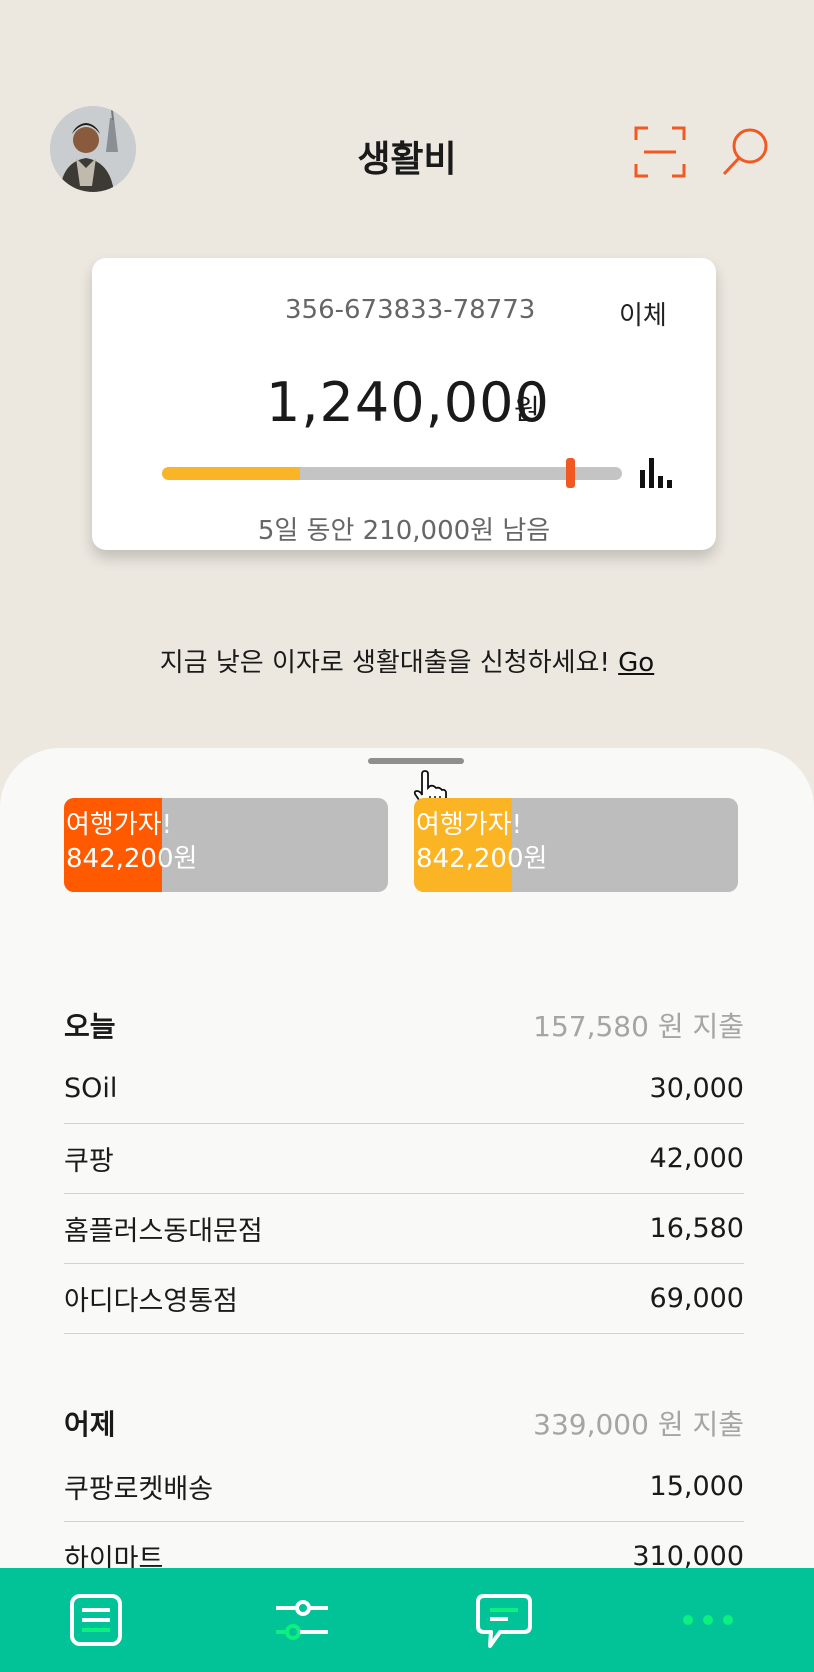 The image size is (814, 1672). What do you see at coordinates (408, 402) in the screenshot?
I see `balance-amount: 1,240,000` at bounding box center [408, 402].